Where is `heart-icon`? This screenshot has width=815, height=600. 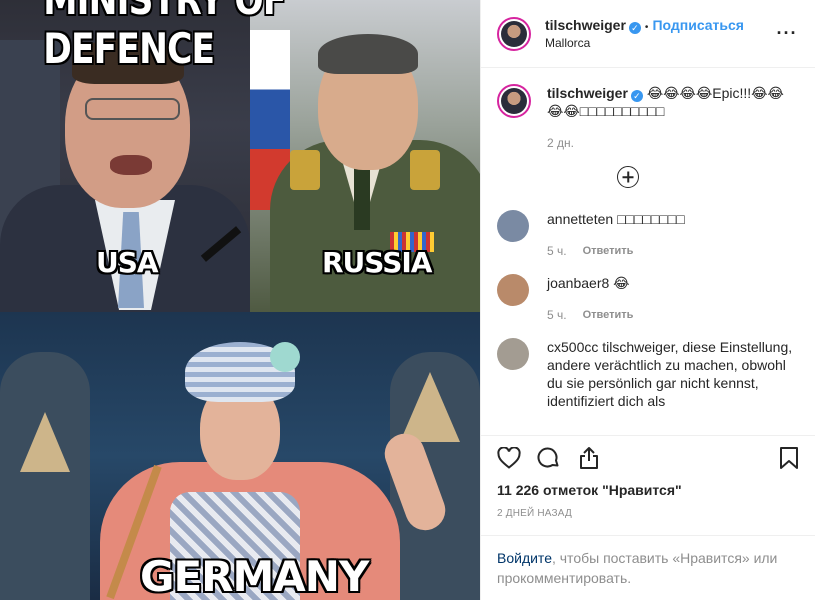 heart-icon is located at coordinates (509, 458).